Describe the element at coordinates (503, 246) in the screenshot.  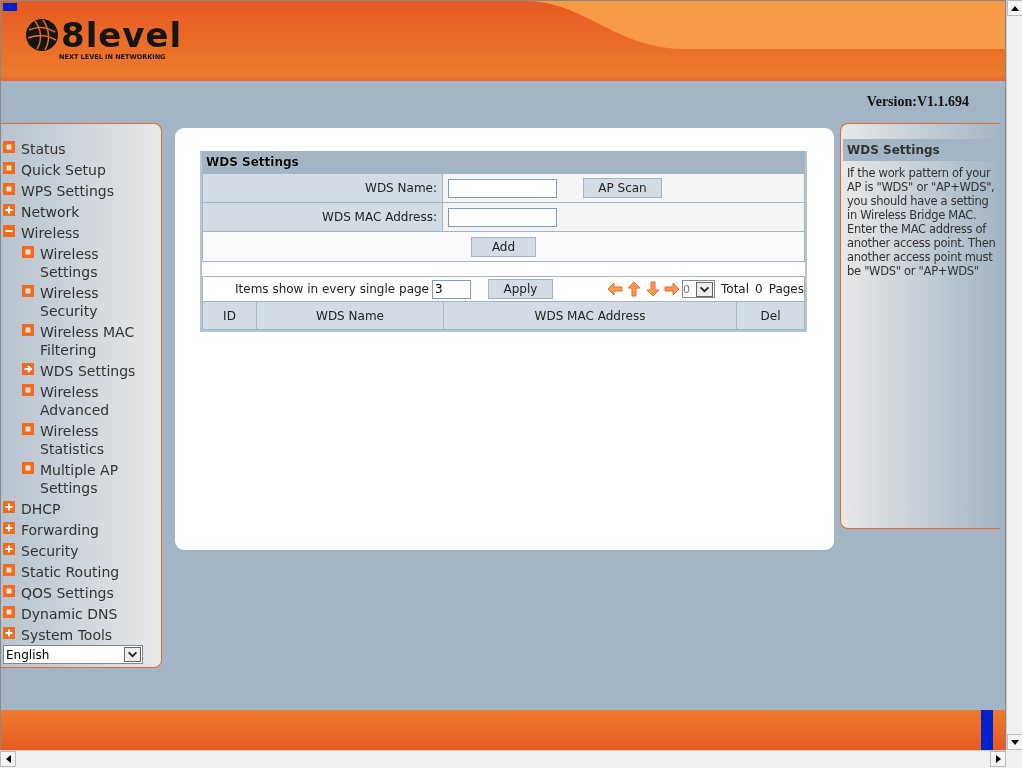
I see `add-button: Add` at that location.